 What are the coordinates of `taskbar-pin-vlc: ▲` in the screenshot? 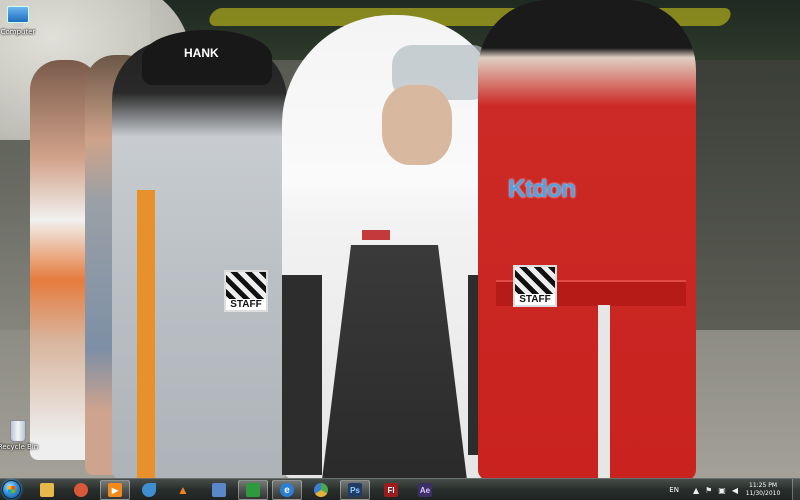 It's located at (183, 490).